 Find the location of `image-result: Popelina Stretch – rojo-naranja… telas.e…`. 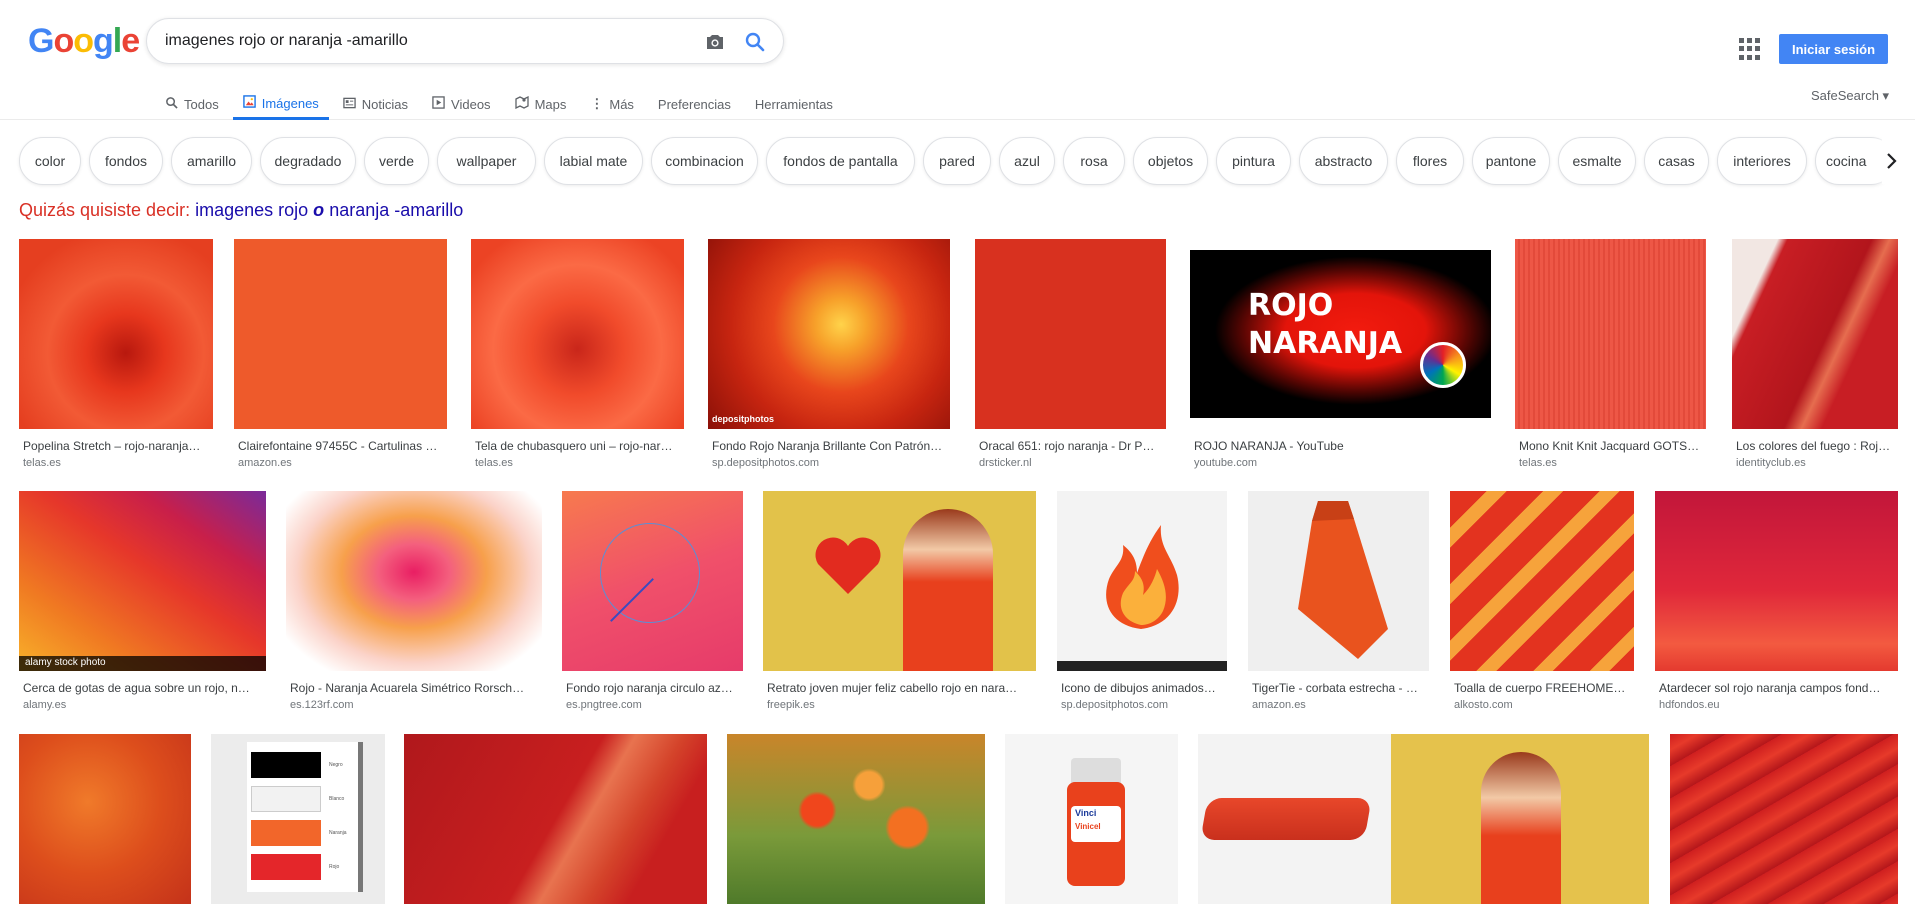

image-result: Popelina Stretch – rojo-naranja… telas.e… is located at coordinates (116, 356).